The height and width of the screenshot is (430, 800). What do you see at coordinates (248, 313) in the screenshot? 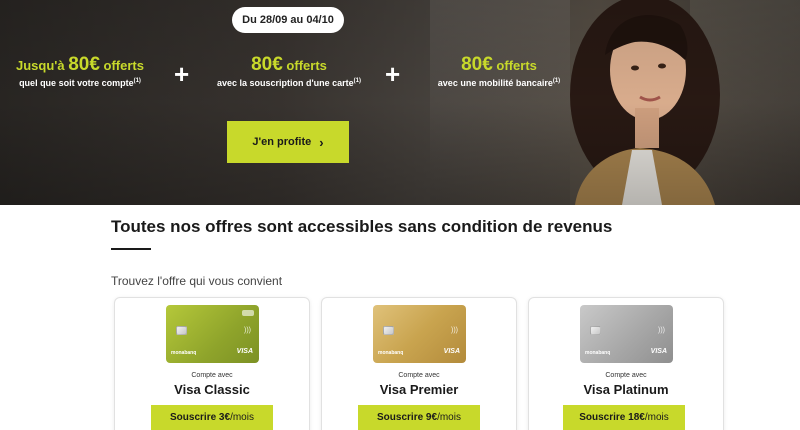
I see `card-tag` at bounding box center [248, 313].